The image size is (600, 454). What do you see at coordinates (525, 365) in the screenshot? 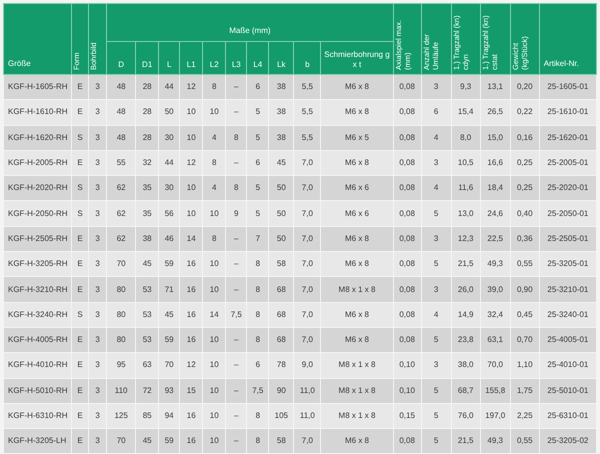
I see `table-cell: 1,10` at bounding box center [525, 365].